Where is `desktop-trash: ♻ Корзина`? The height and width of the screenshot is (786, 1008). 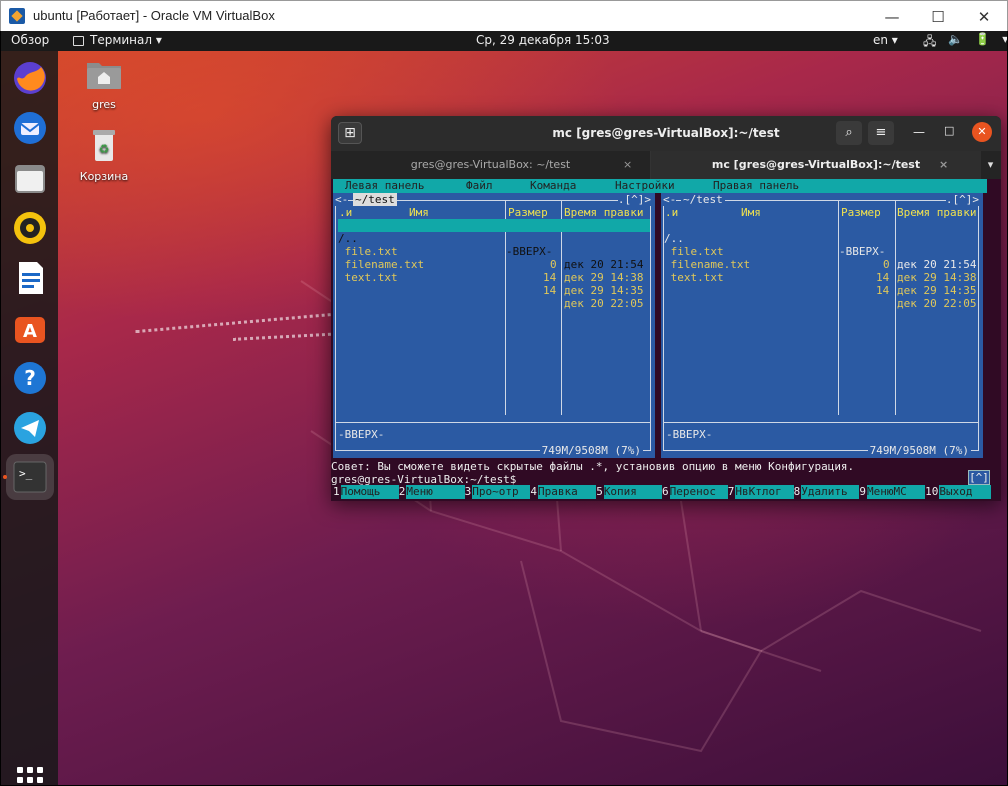
desktop-trash: ♻ Корзина is located at coordinates (104, 156).